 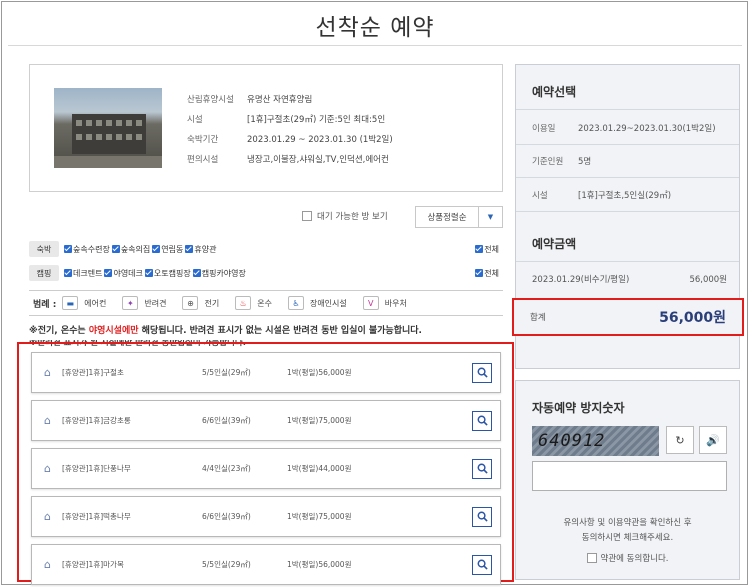 I want to click on terms-agree-label: 약관에 동의합니다., so click(x=634, y=559).